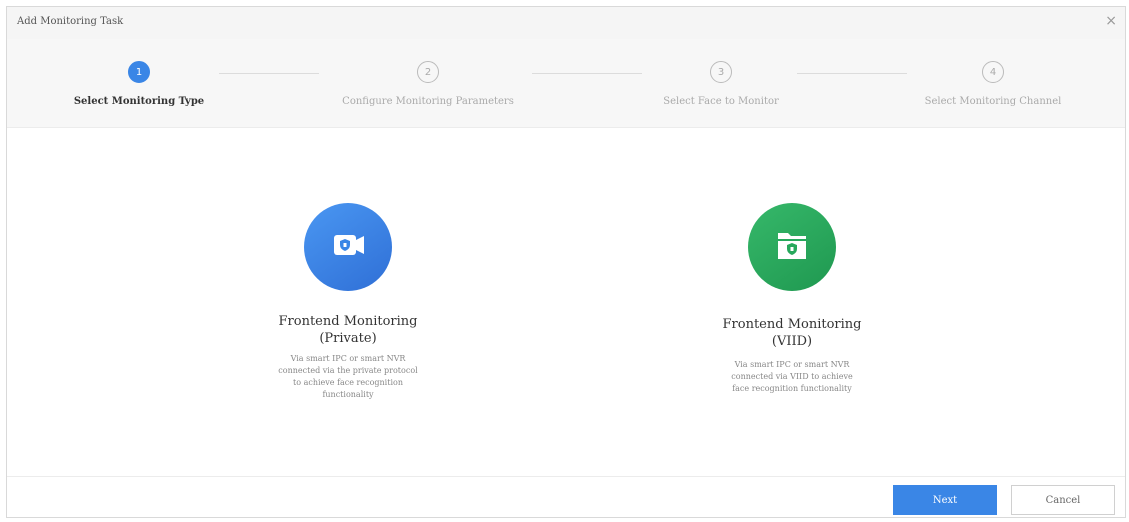  I want to click on close-icon: ×, so click(1111, 21).